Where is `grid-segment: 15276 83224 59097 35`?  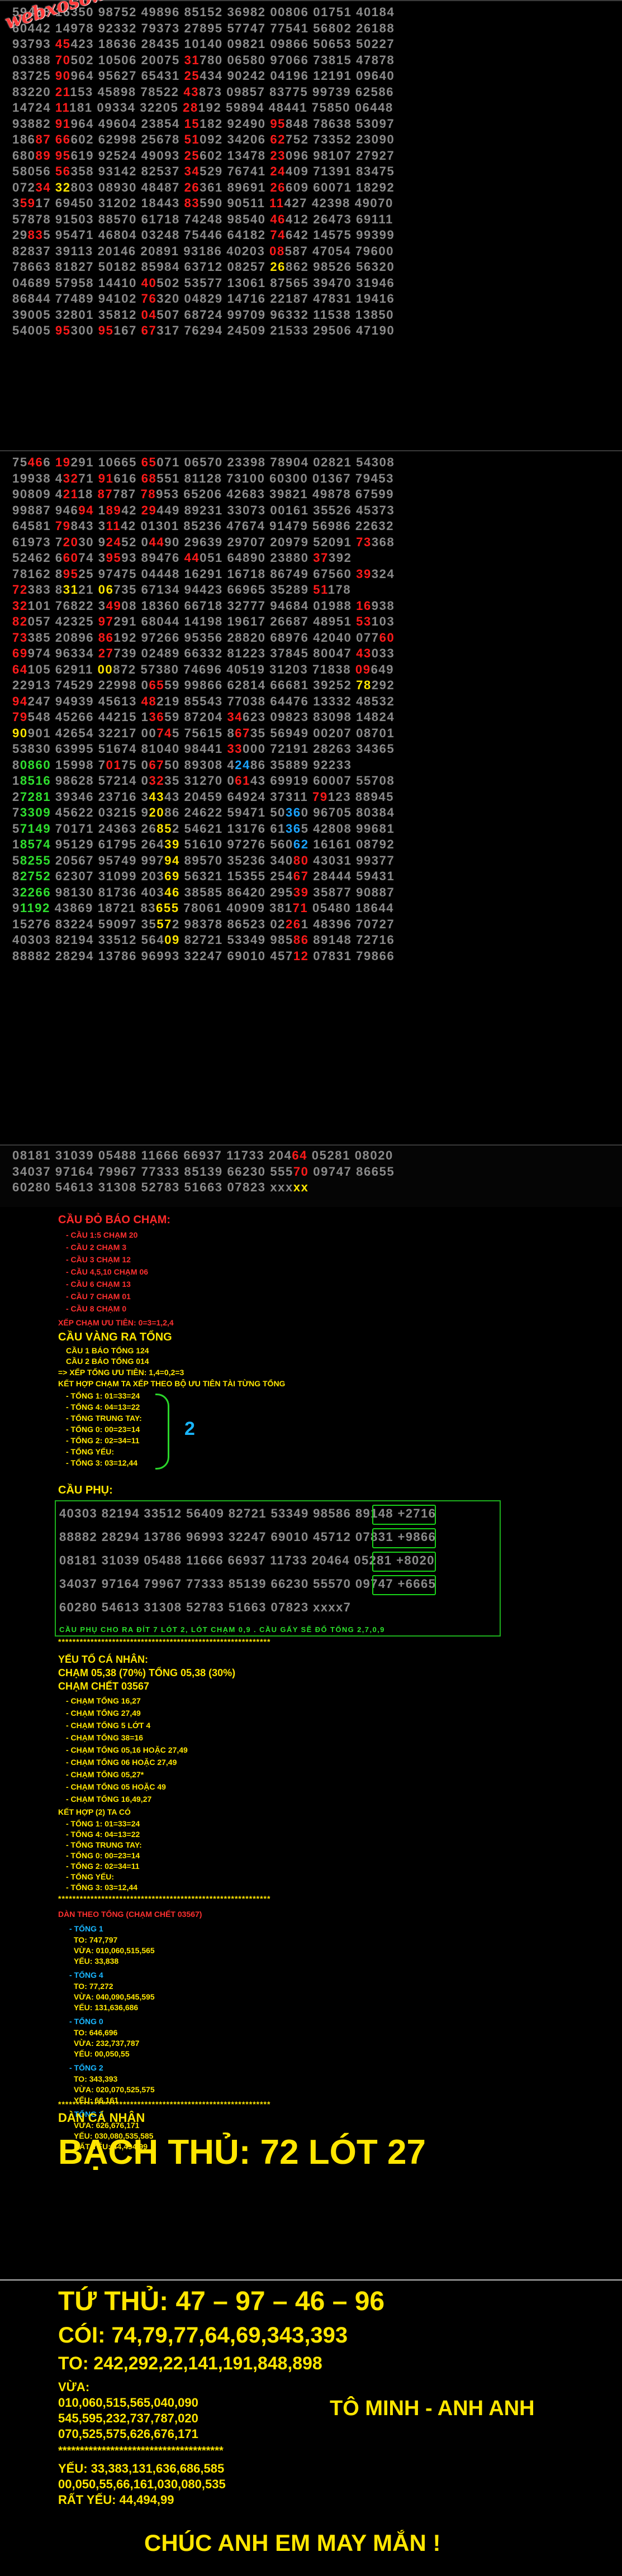 grid-segment: 15276 83224 59097 35 is located at coordinates (84, 924).